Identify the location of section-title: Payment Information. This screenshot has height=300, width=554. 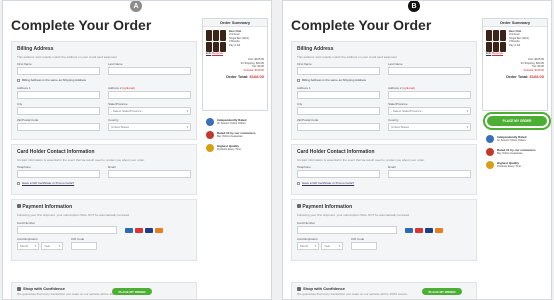
(104, 207).